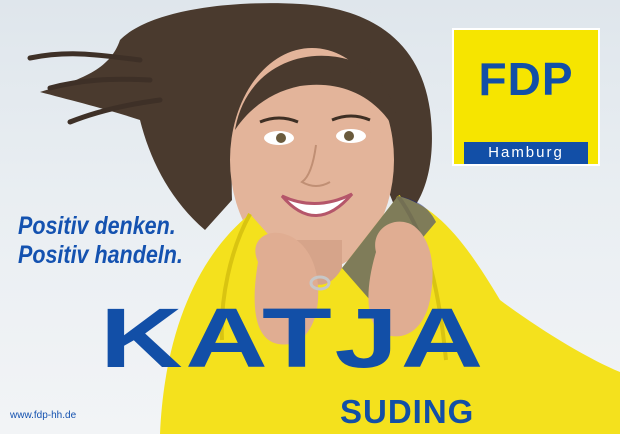 The image size is (620, 434). What do you see at coordinates (100, 255) in the screenshot?
I see `slogan-line-2: Positiv handeln.` at bounding box center [100, 255].